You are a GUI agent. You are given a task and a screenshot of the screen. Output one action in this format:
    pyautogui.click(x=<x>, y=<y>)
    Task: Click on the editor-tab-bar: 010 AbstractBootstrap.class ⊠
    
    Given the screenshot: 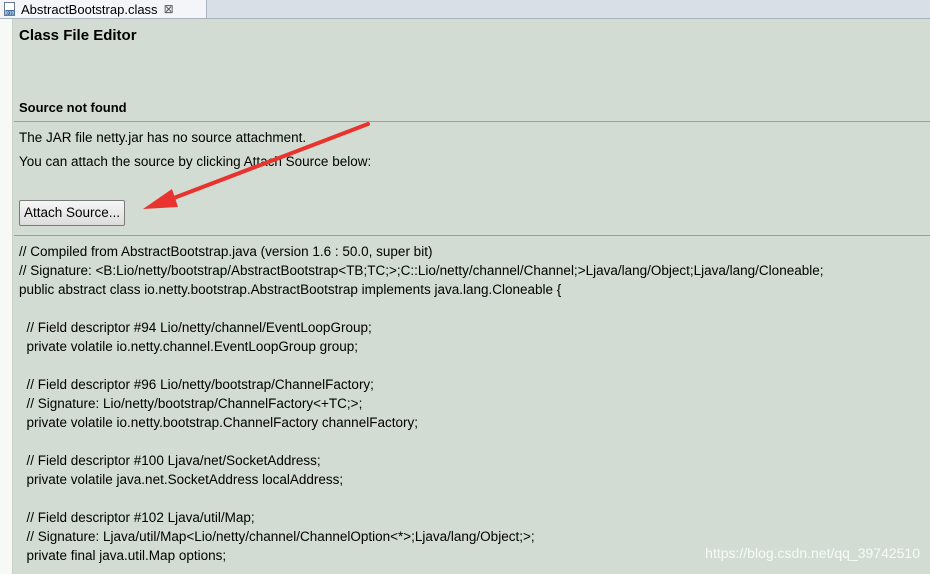 What is the action you would take?
    pyautogui.click(x=465, y=9)
    